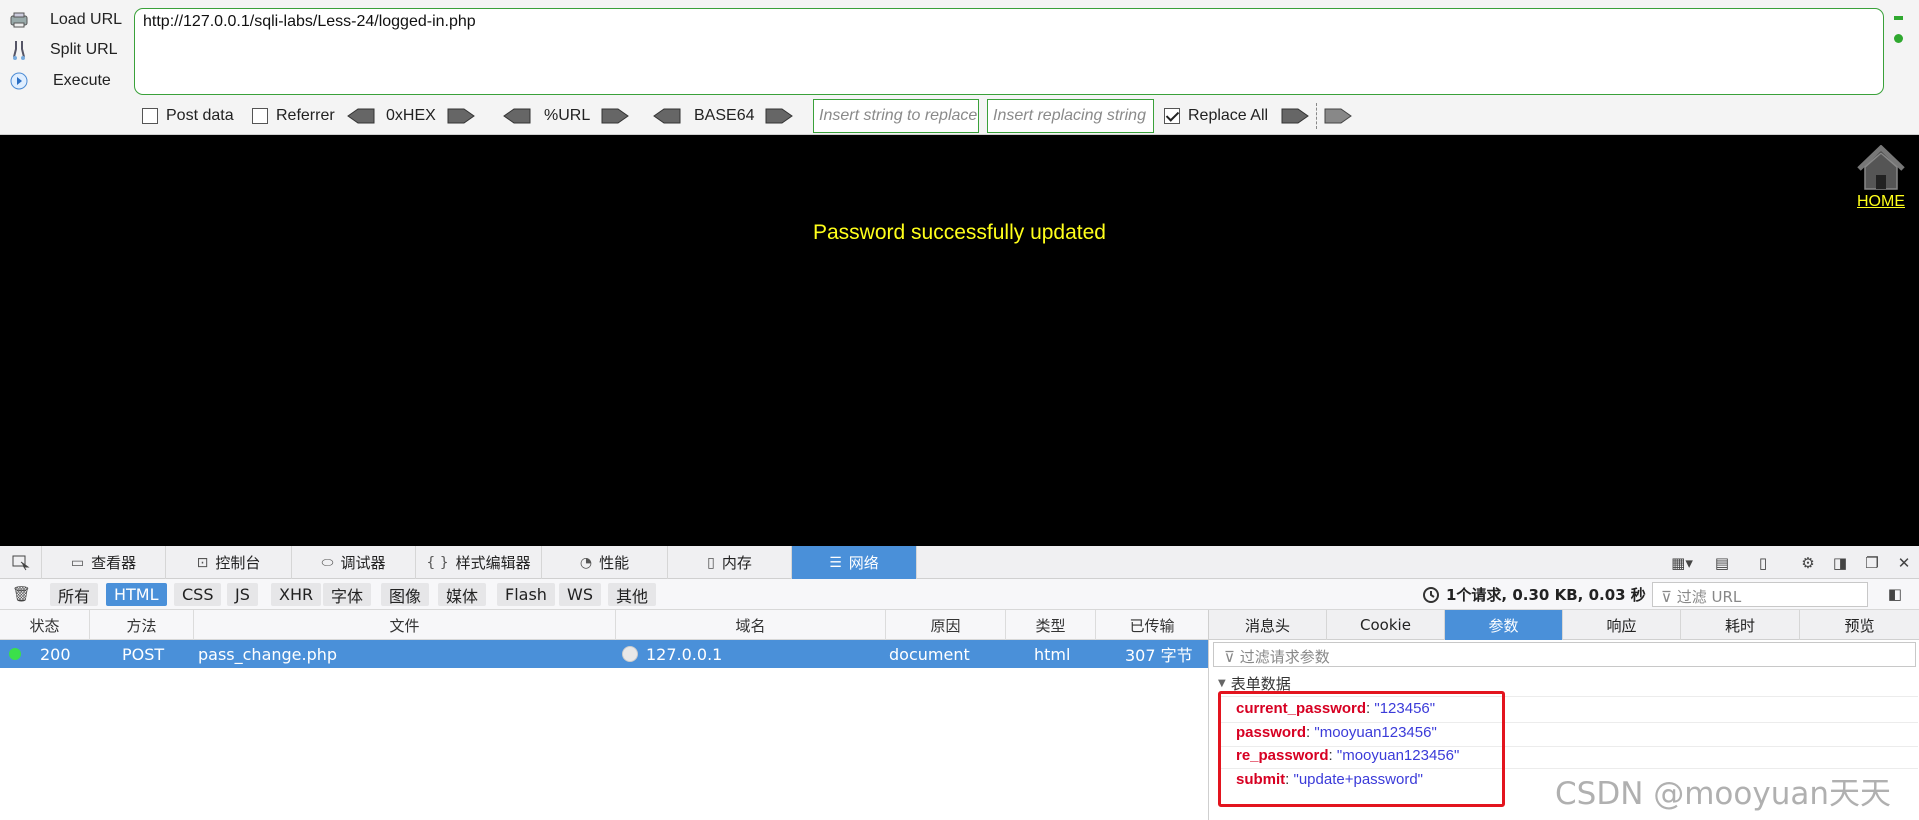  Describe the element at coordinates (604, 744) in the screenshot. I see `request-list-empty-area` at that location.